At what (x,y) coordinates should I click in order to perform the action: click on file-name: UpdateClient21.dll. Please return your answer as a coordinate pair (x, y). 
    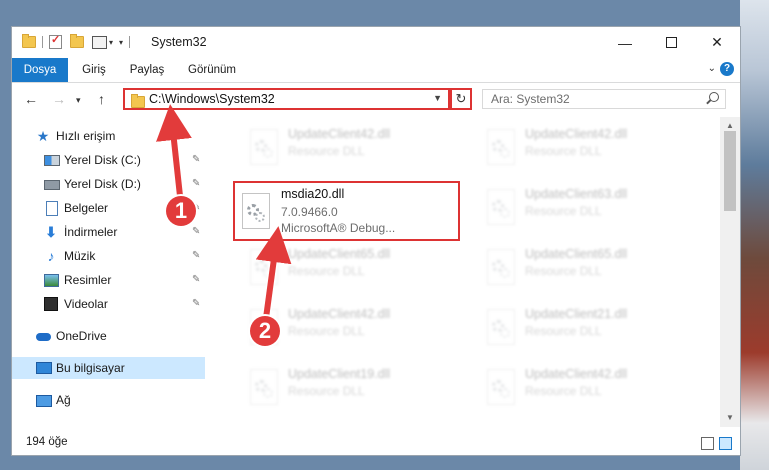
    Looking at the image, I should click on (576, 314).